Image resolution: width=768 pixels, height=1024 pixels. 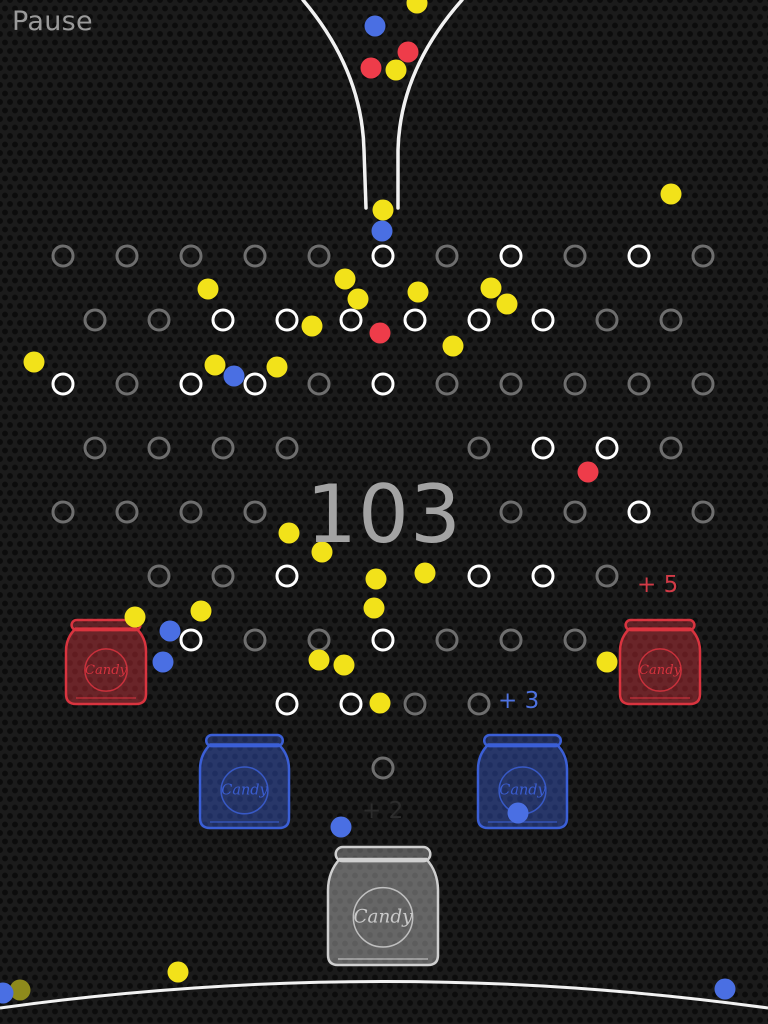 What do you see at coordinates (384, 995) in the screenshot?
I see `floor-arc` at bounding box center [384, 995].